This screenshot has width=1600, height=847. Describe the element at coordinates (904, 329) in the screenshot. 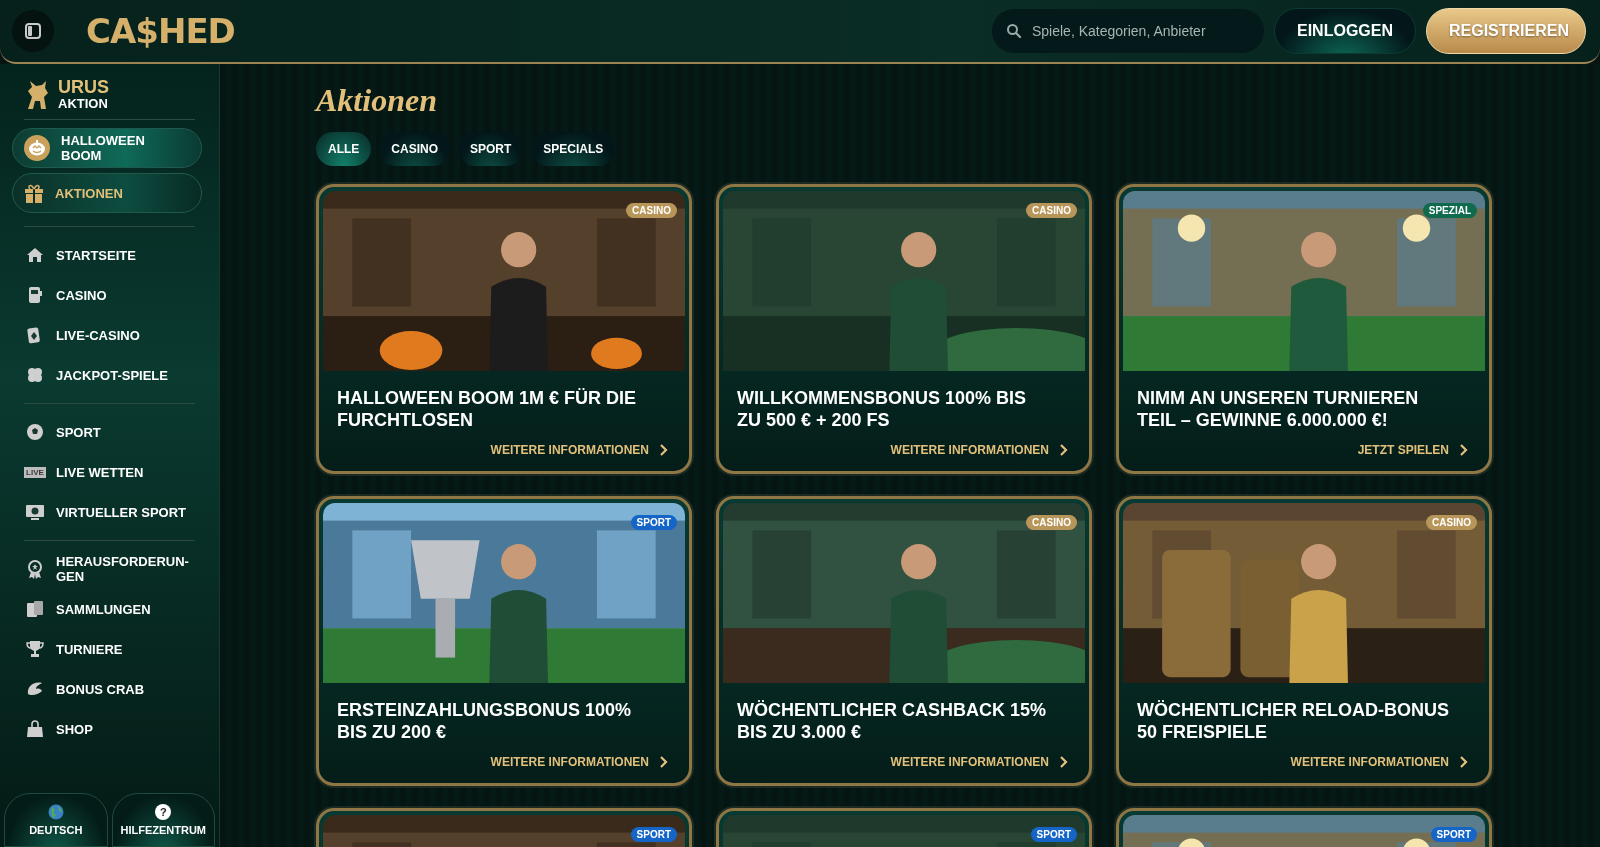

I see `promo-card: CASINO WILLKOMMENSBONUS 100% BIS ZU 500 € + 200 FS WEITERE INFORMATIONEN` at that location.